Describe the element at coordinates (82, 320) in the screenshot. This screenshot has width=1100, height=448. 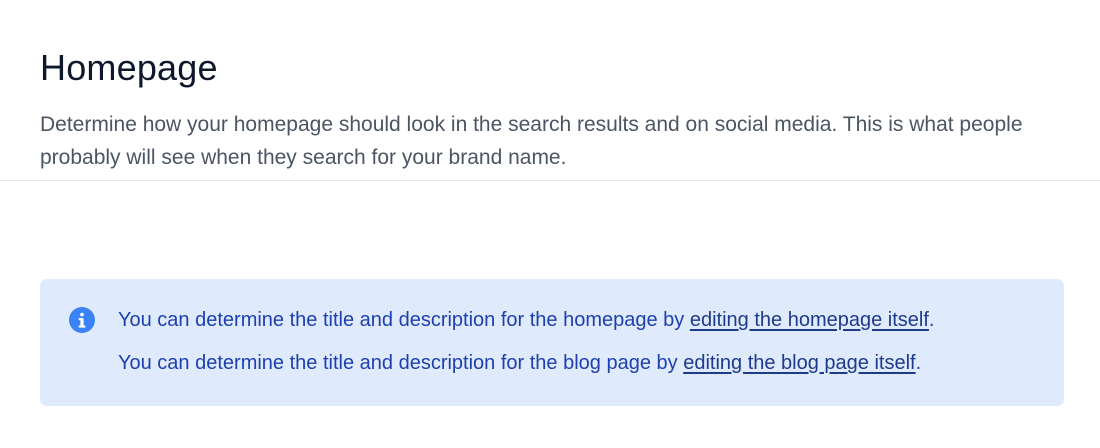
I see `info-icon` at that location.